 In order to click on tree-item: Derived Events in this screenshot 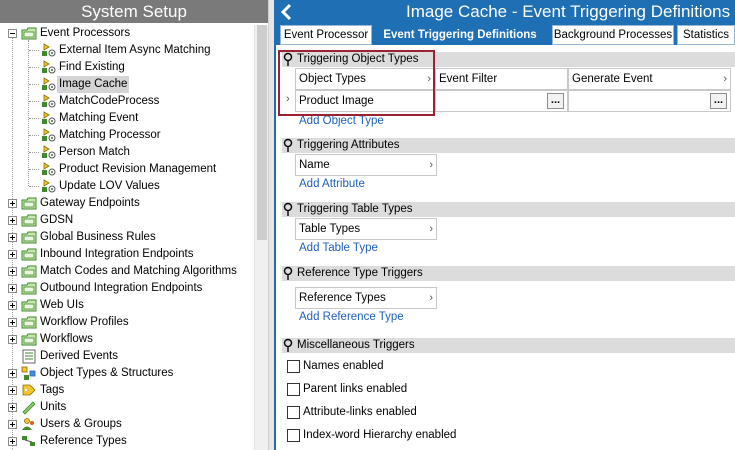, I will do `click(127, 356)`.